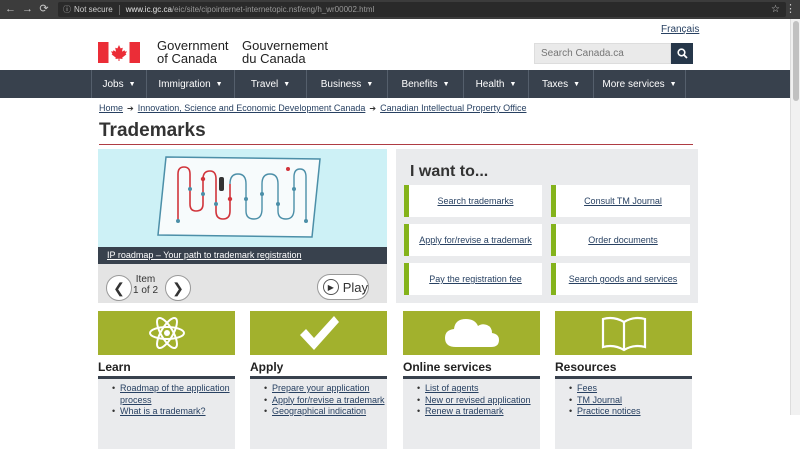 Image resolution: width=800 pixels, height=449 pixels. Describe the element at coordinates (145, 279) in the screenshot. I see `carousel-item-label: Item` at that location.